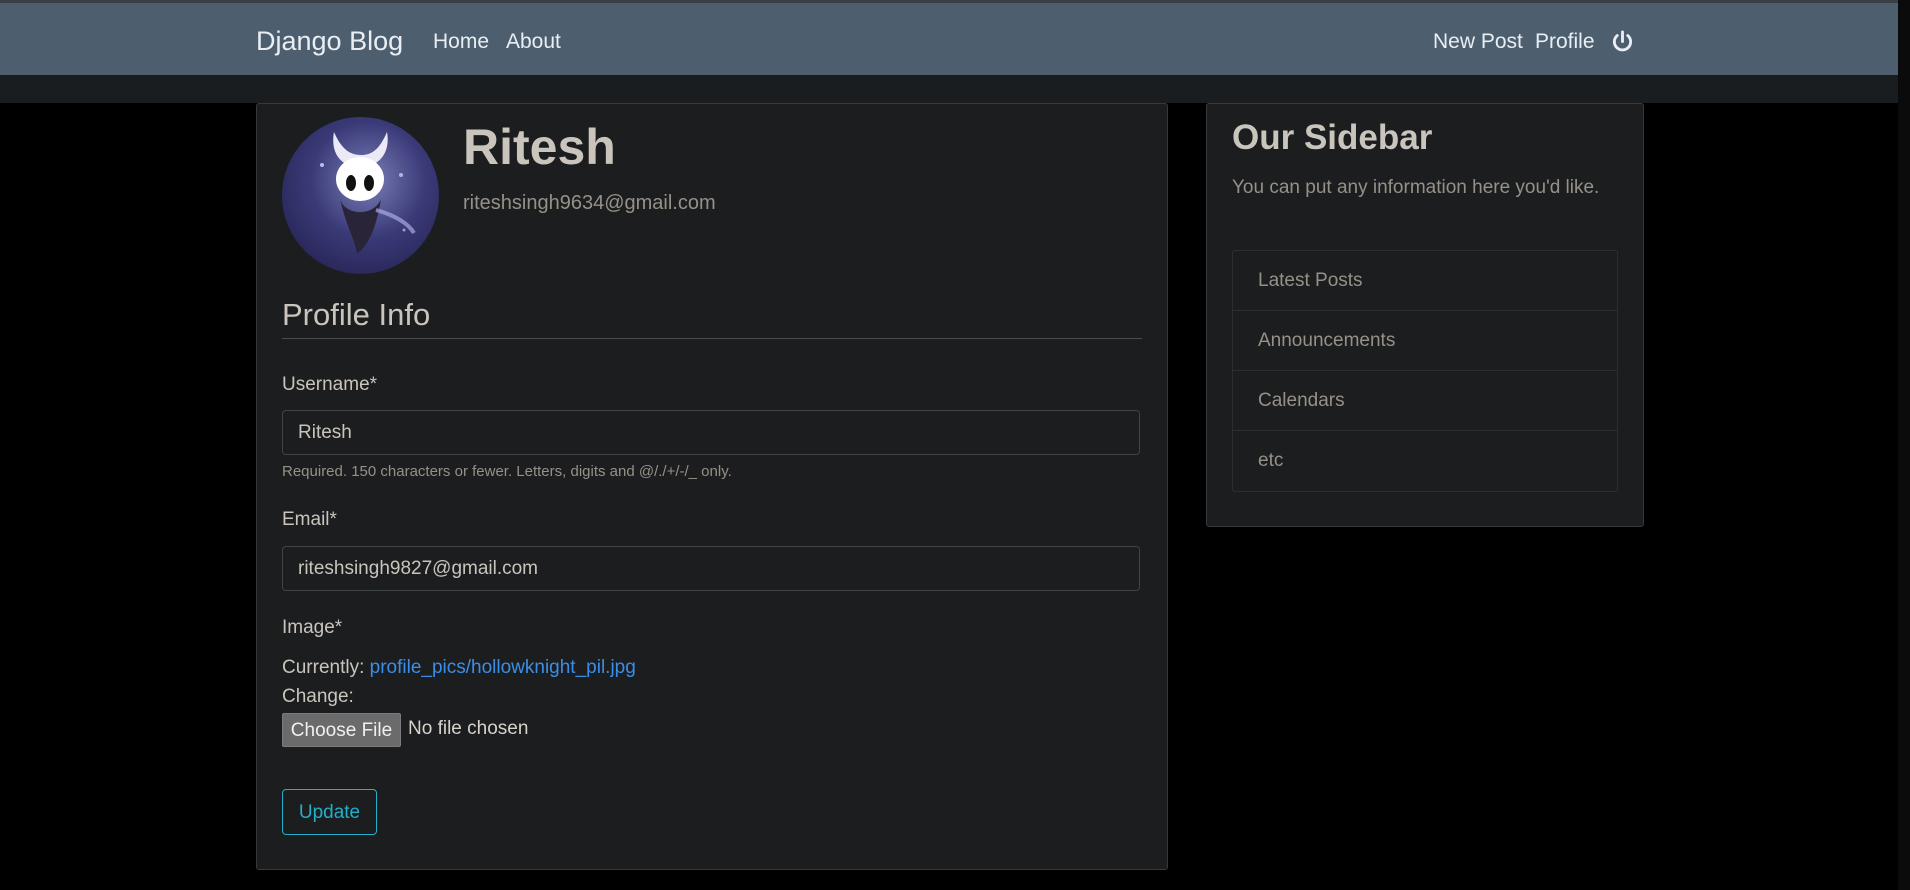 Image resolution: width=1910 pixels, height=890 pixels. I want to click on profile-email: riteshsingh9634@gmail.com, so click(589, 203).